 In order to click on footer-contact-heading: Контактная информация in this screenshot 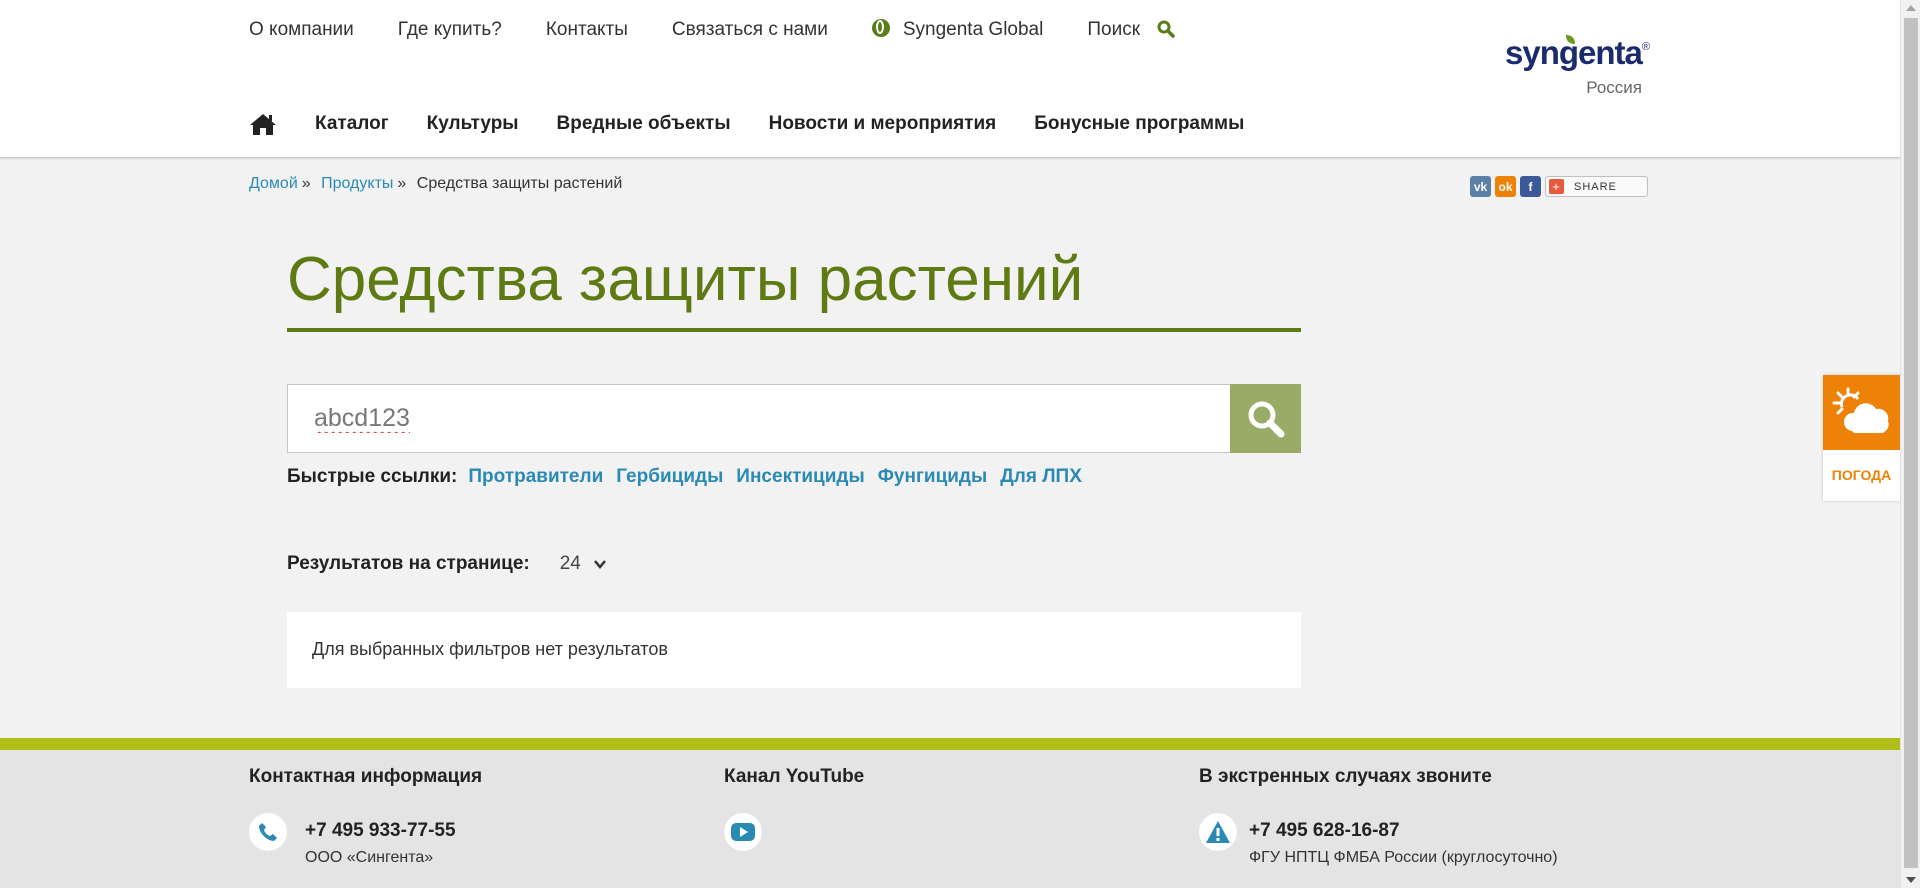, I will do `click(366, 776)`.